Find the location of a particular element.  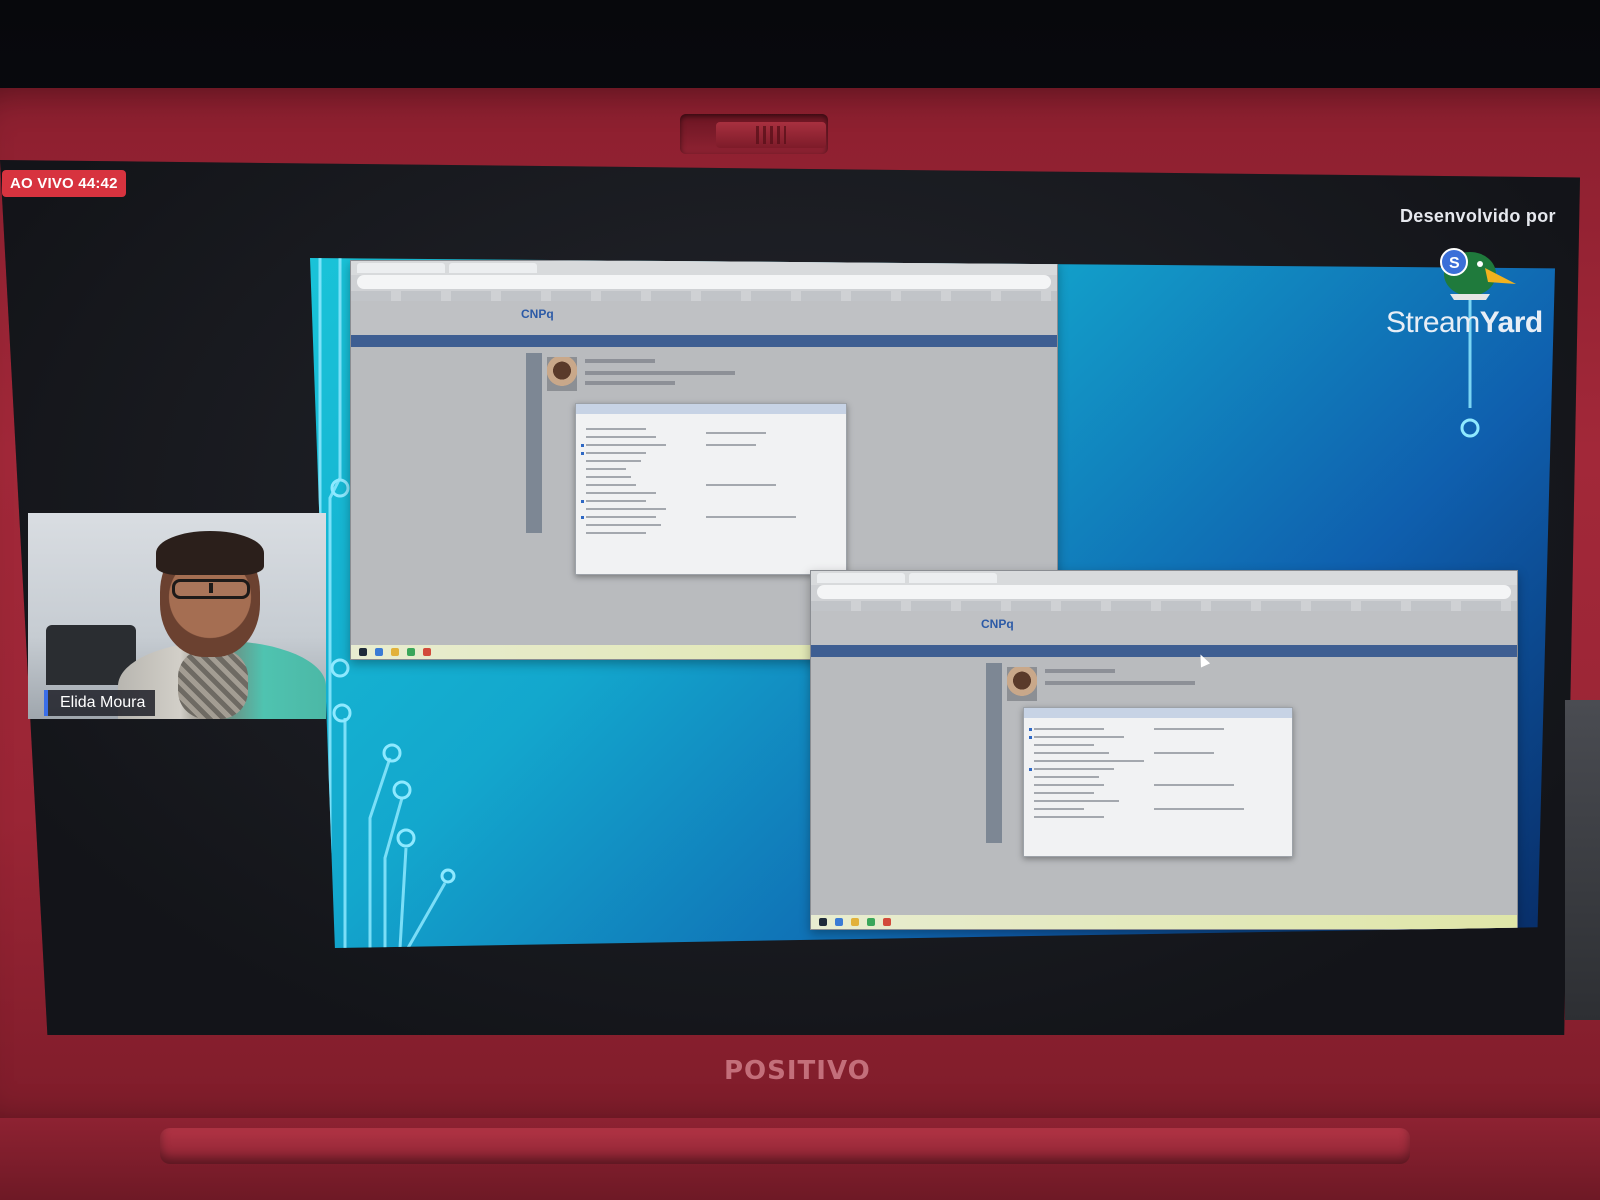

brand-name-part1: Stream is located at coordinates (1433, 322).